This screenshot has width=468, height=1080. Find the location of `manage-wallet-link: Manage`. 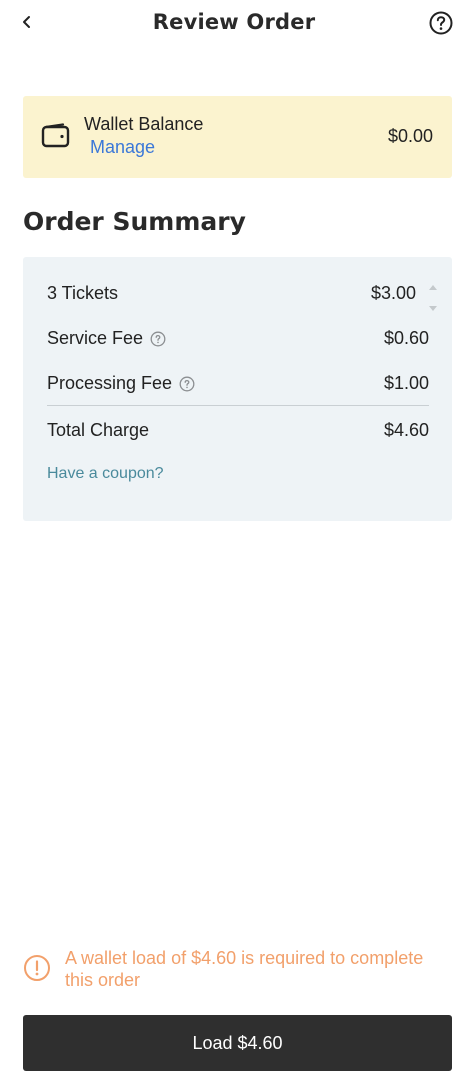

manage-wallet-link: Manage is located at coordinates (122, 147).